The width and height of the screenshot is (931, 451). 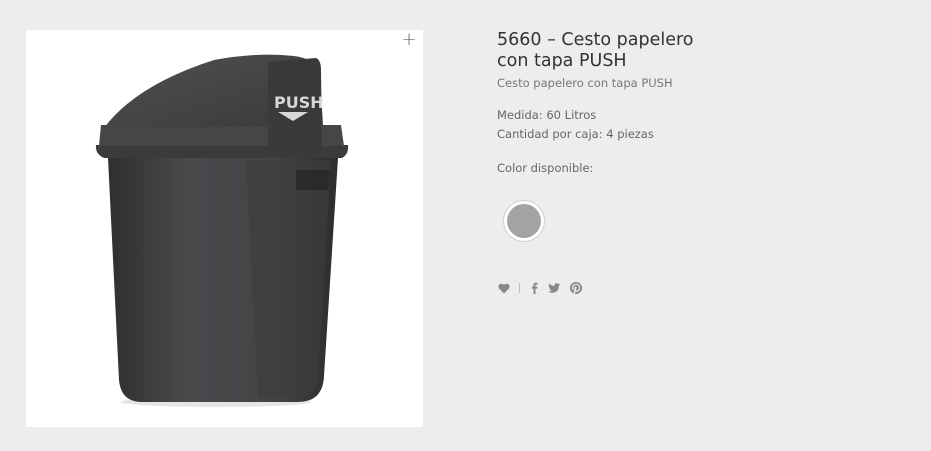 I want to click on color-swatch-fill, so click(x=524, y=221).